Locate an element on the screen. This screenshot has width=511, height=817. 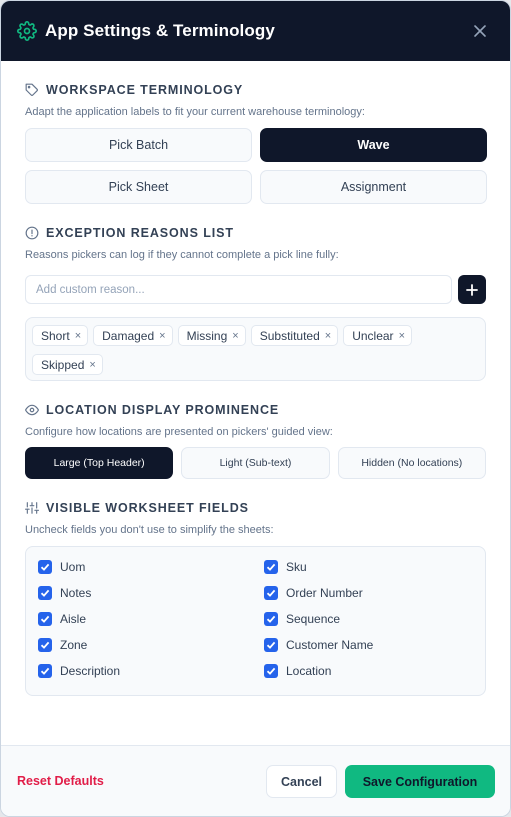
field-label: Customer Name is located at coordinates (330, 645).